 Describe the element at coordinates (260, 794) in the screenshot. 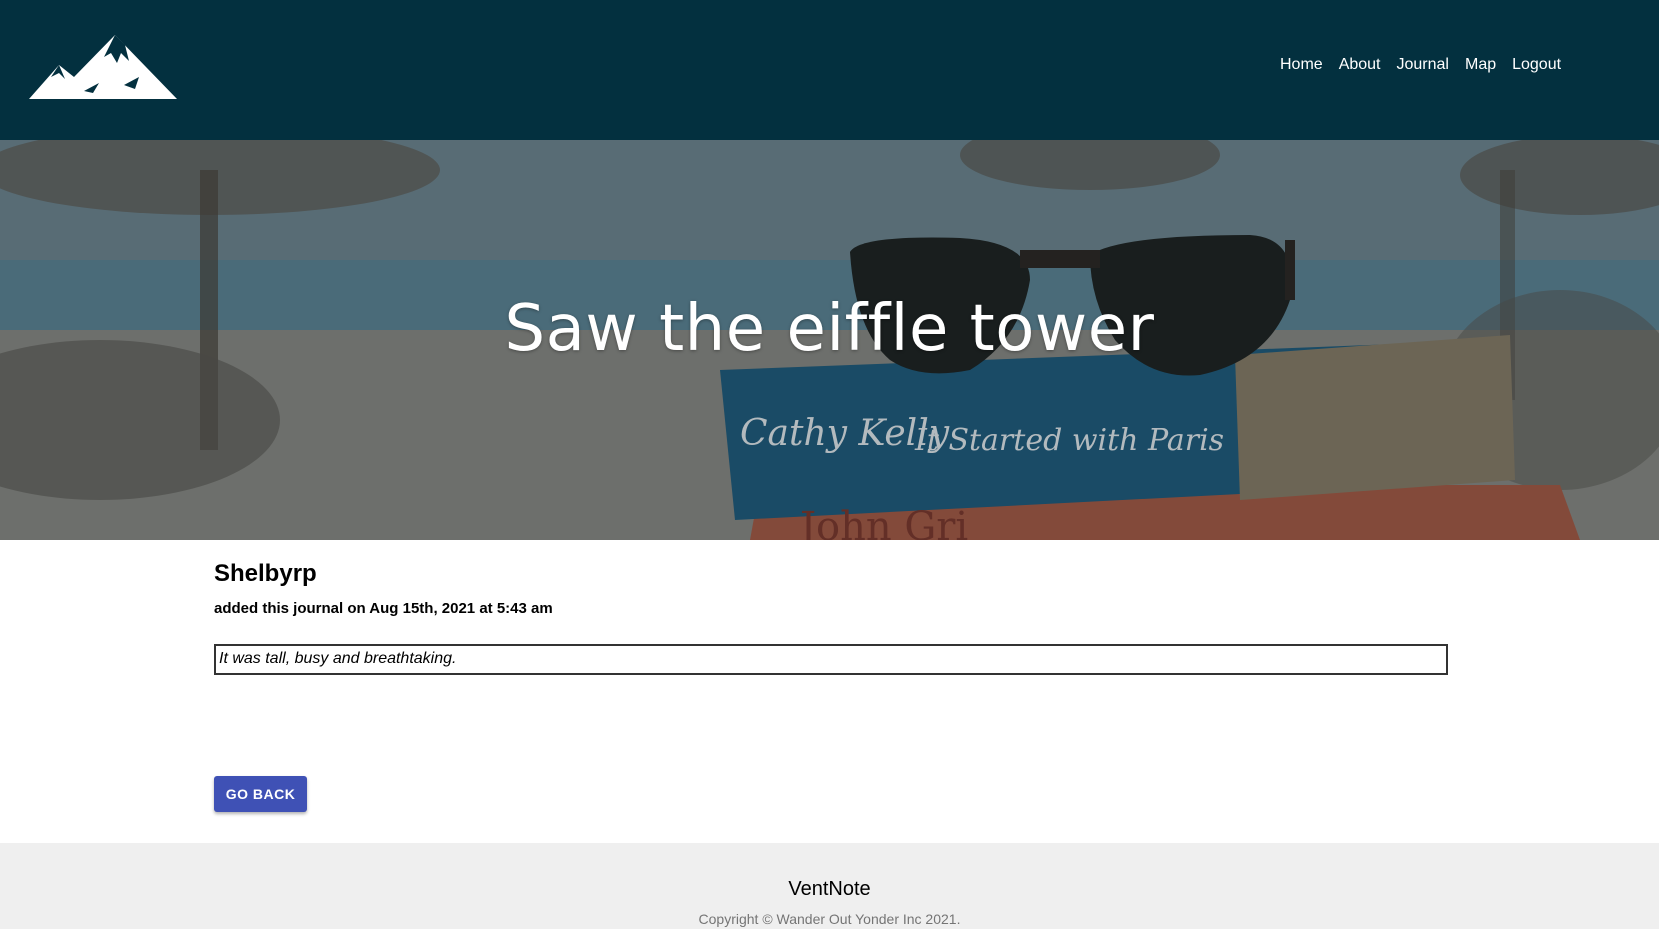

I see `go-back-button: GO BACK` at that location.